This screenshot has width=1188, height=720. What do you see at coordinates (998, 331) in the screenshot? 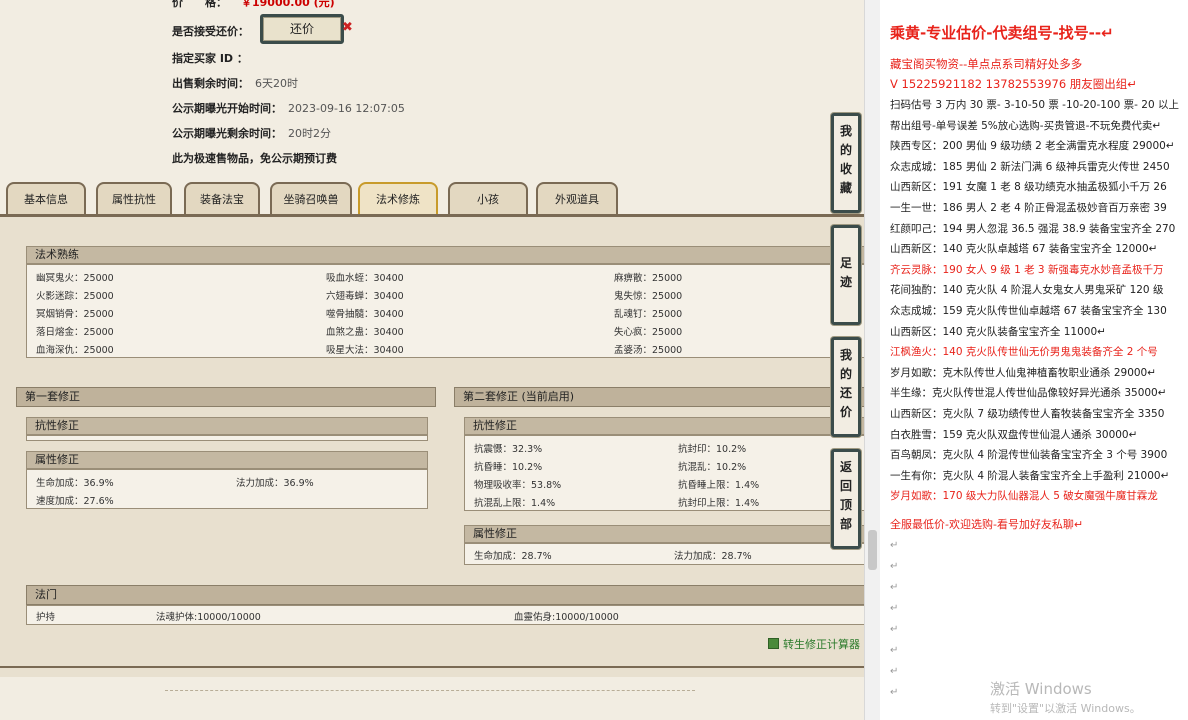
I see `doc-line: 山西新区：140 克火队装备宝宝齐全 11000↵` at bounding box center [998, 331].